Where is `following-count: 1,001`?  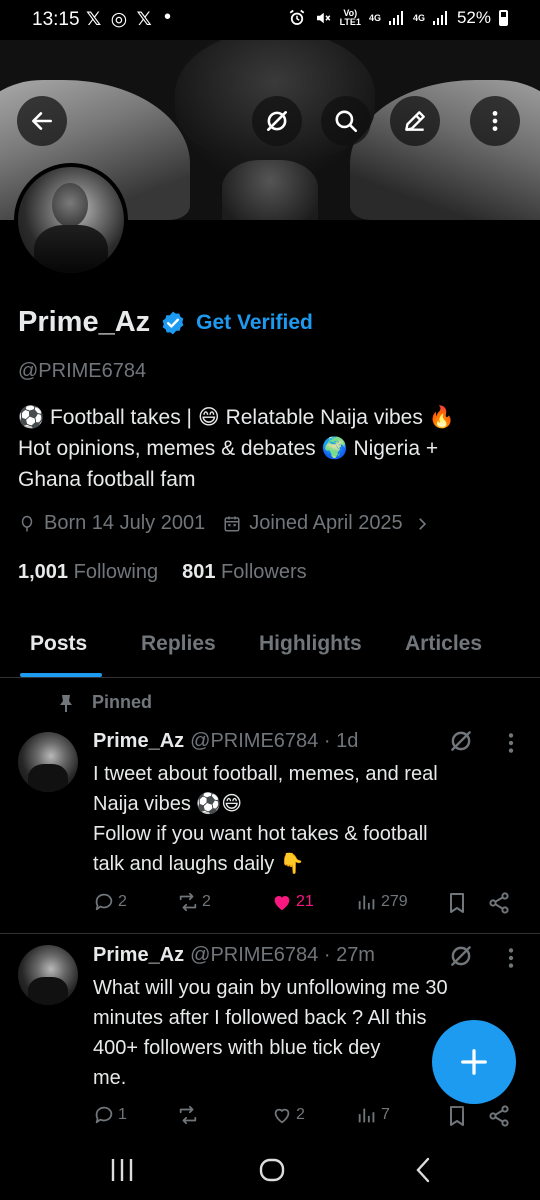
following-count: 1,001 is located at coordinates (43, 572).